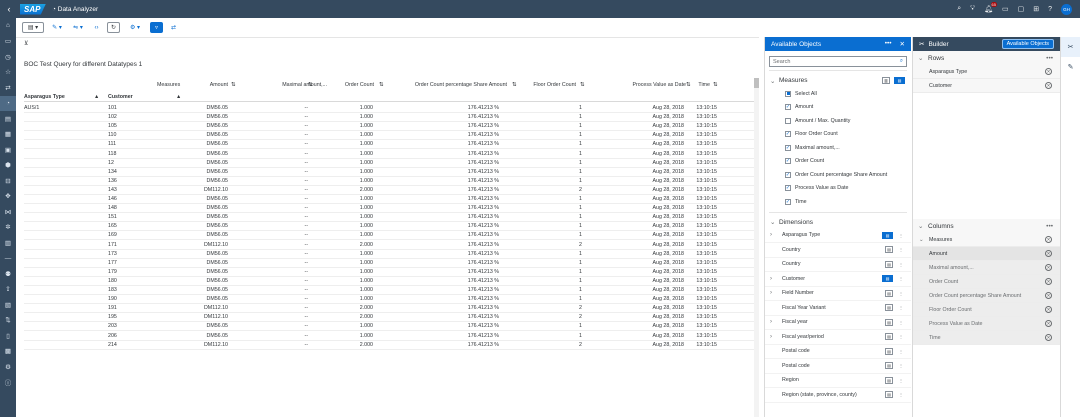  I want to click on dimension-item: › Asparagus Type ▤ ⋮, so click(838, 236).